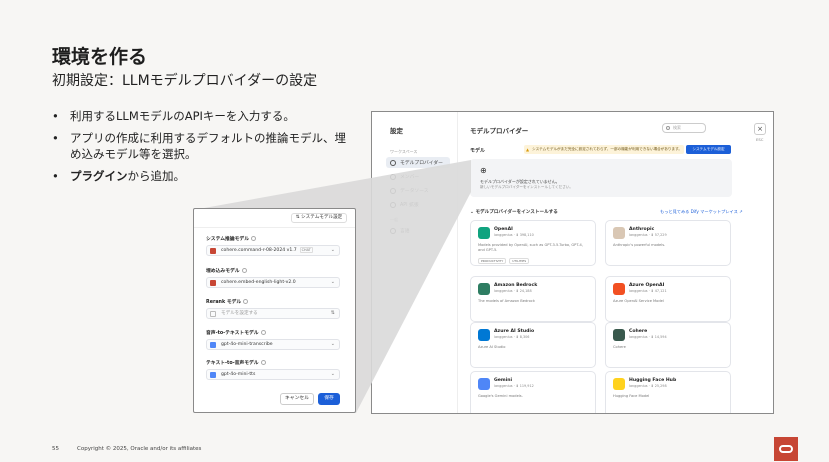 The image size is (829, 462). Describe the element at coordinates (273, 313) in the screenshot. I see `model-select: モデルを設定する ⇅` at that location.